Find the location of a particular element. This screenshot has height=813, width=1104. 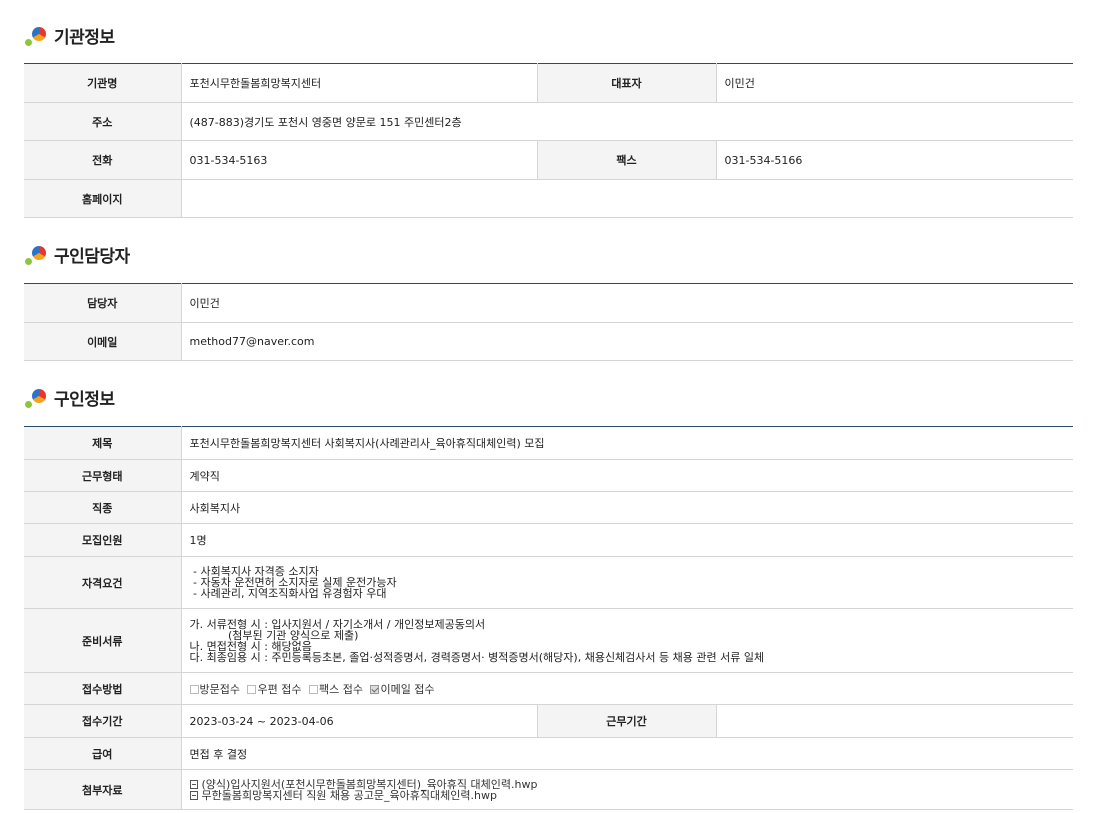

job-title-label: 제목 is located at coordinates (103, 443).